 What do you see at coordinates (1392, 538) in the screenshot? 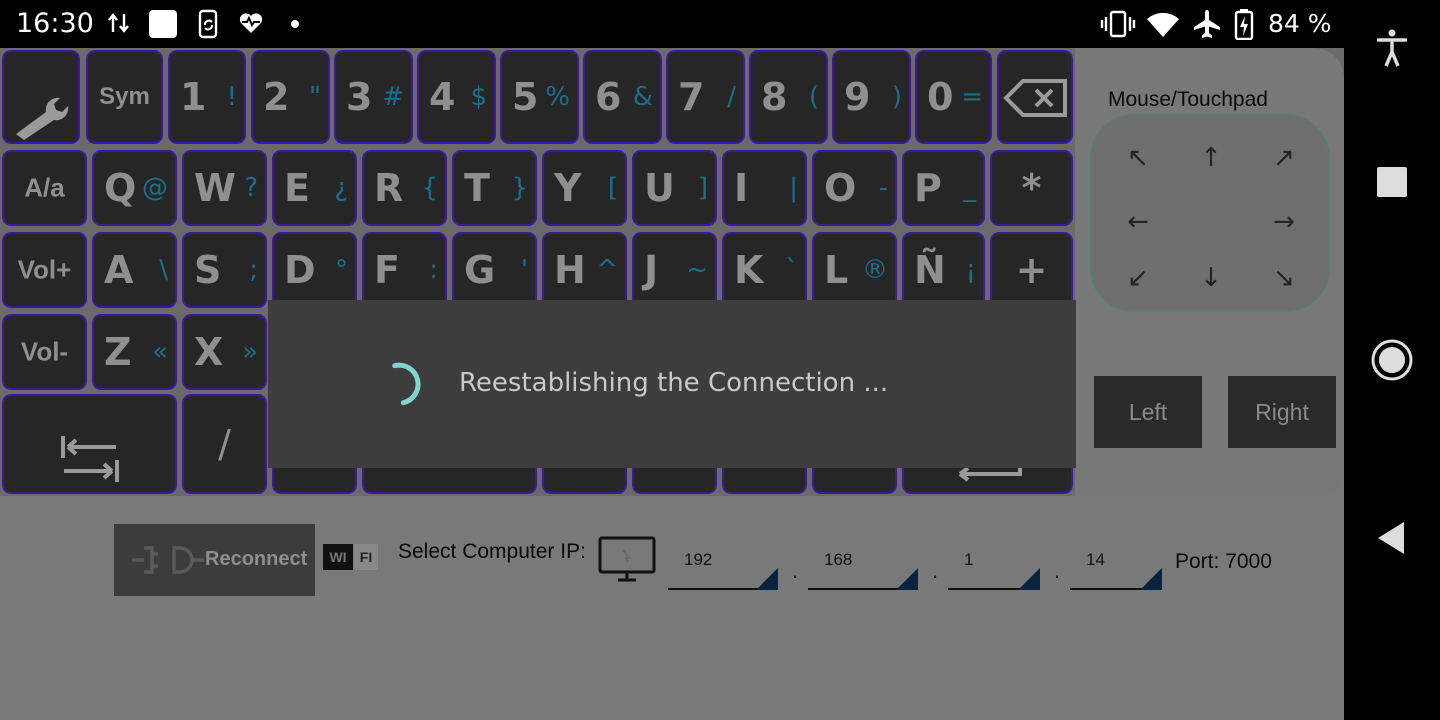
I see `back-button` at bounding box center [1392, 538].